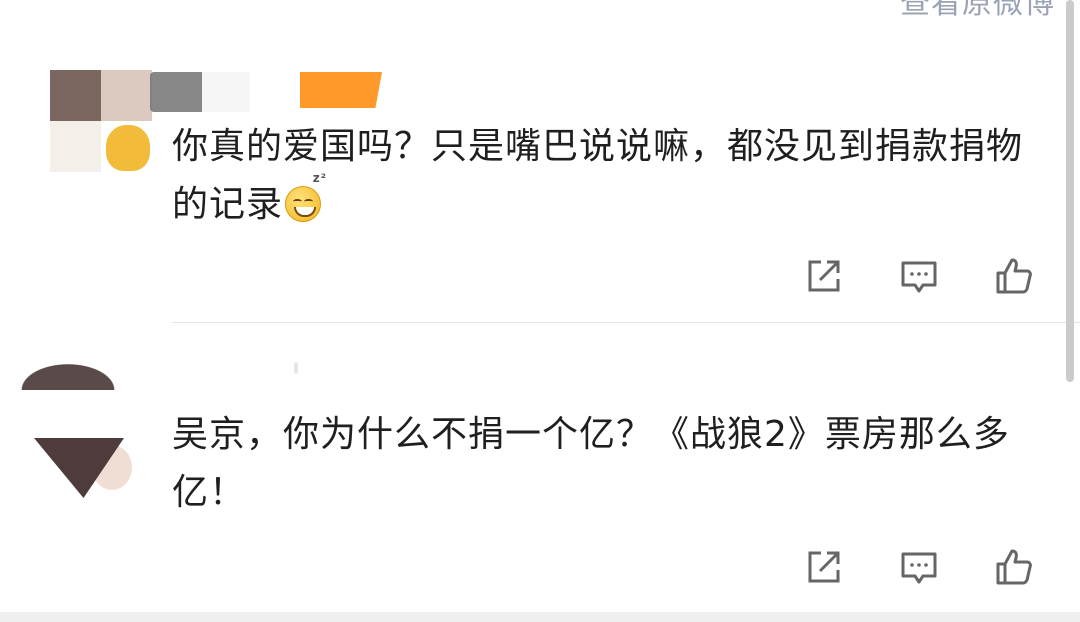 This screenshot has width=1080, height=622. Describe the element at coordinates (591, 463) in the screenshot. I see `comment-text: 吴京，你为什么不捐一个亿？《战狼2》票房那么多亿！` at that location.